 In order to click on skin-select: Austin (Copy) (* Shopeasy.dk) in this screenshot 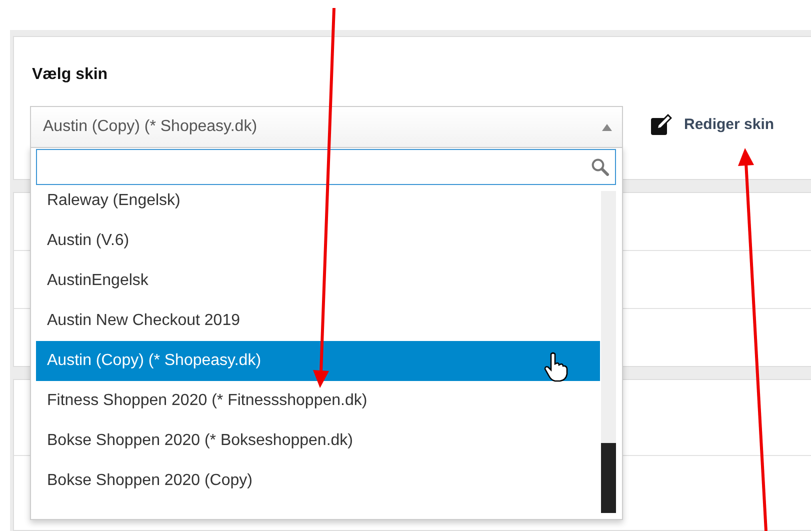, I will do `click(326, 127)`.